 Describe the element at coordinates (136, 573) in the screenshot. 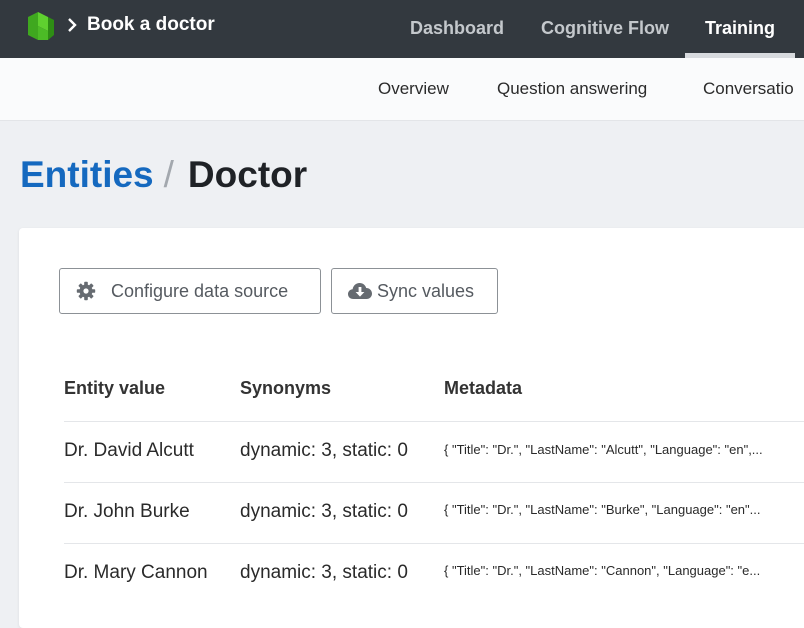

I see `table-row-entity-value: Dr. Mary Cannon` at that location.